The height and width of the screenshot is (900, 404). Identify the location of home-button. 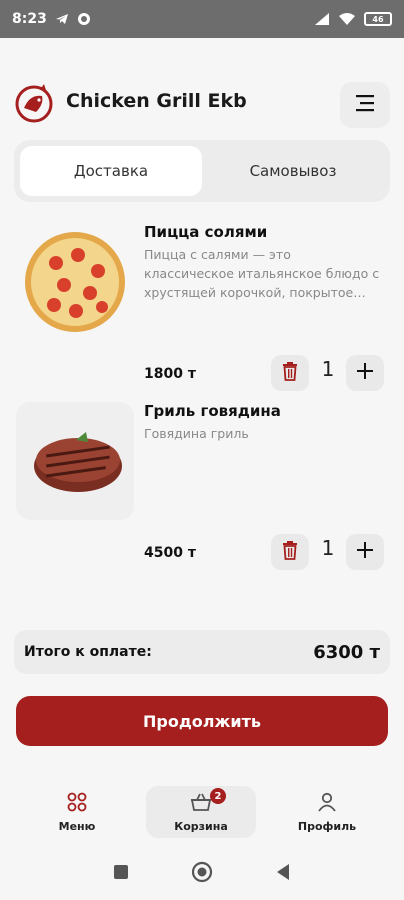
(202, 874).